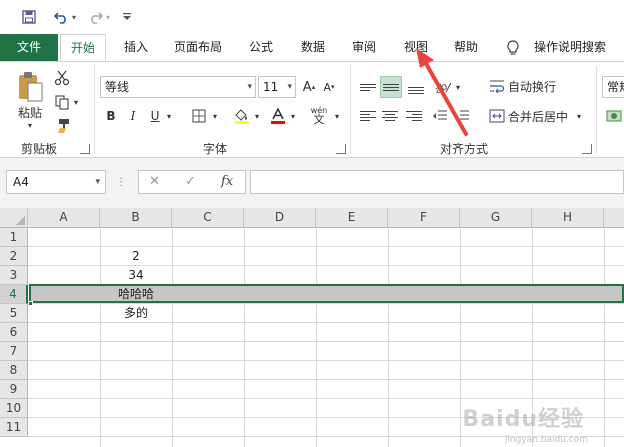 The width and height of the screenshot is (624, 447). What do you see at coordinates (391, 87) in the screenshot?
I see `align-middle-icon` at bounding box center [391, 87].